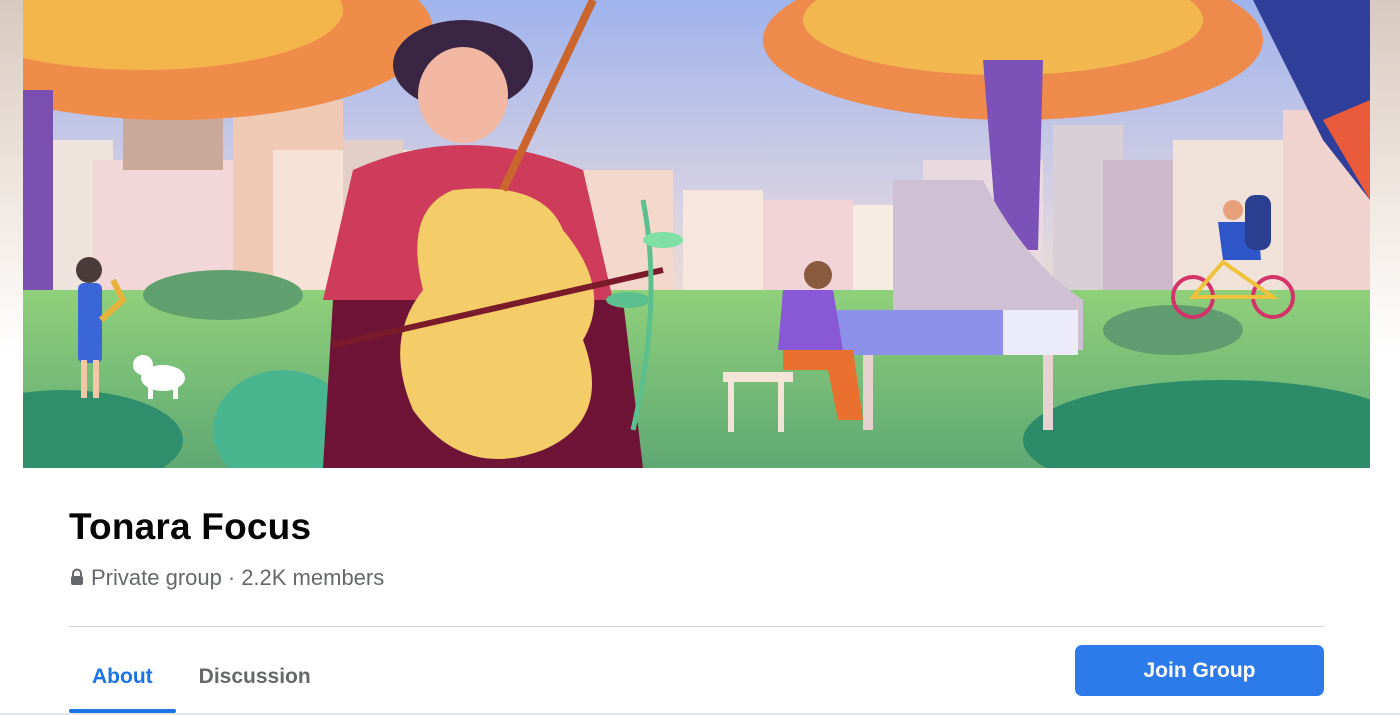  Describe the element at coordinates (77, 576) in the screenshot. I see `lock-icon` at that location.